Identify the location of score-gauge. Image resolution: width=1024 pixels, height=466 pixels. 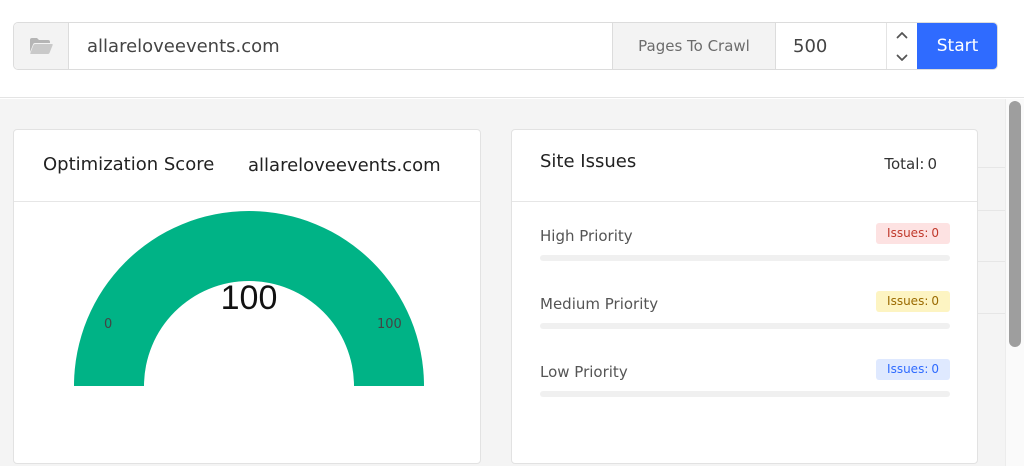
(249, 298).